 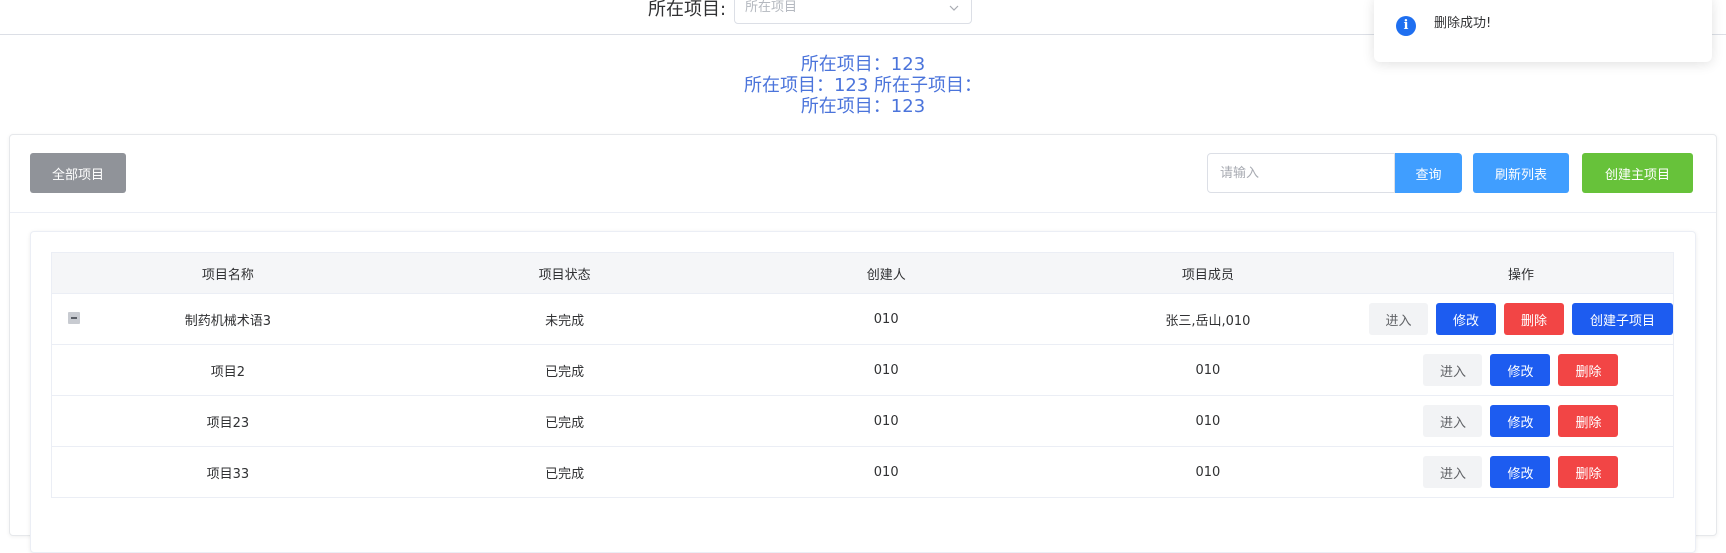 I want to click on chevron-down-icon, so click(x=954, y=8).